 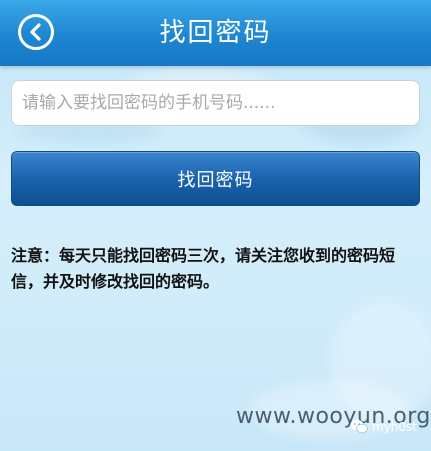 I want to click on notice-text: 注意：每天只能找回密码三次，请关注您收到的密码短信，并及时修改找回的密码。, so click(x=203, y=268).